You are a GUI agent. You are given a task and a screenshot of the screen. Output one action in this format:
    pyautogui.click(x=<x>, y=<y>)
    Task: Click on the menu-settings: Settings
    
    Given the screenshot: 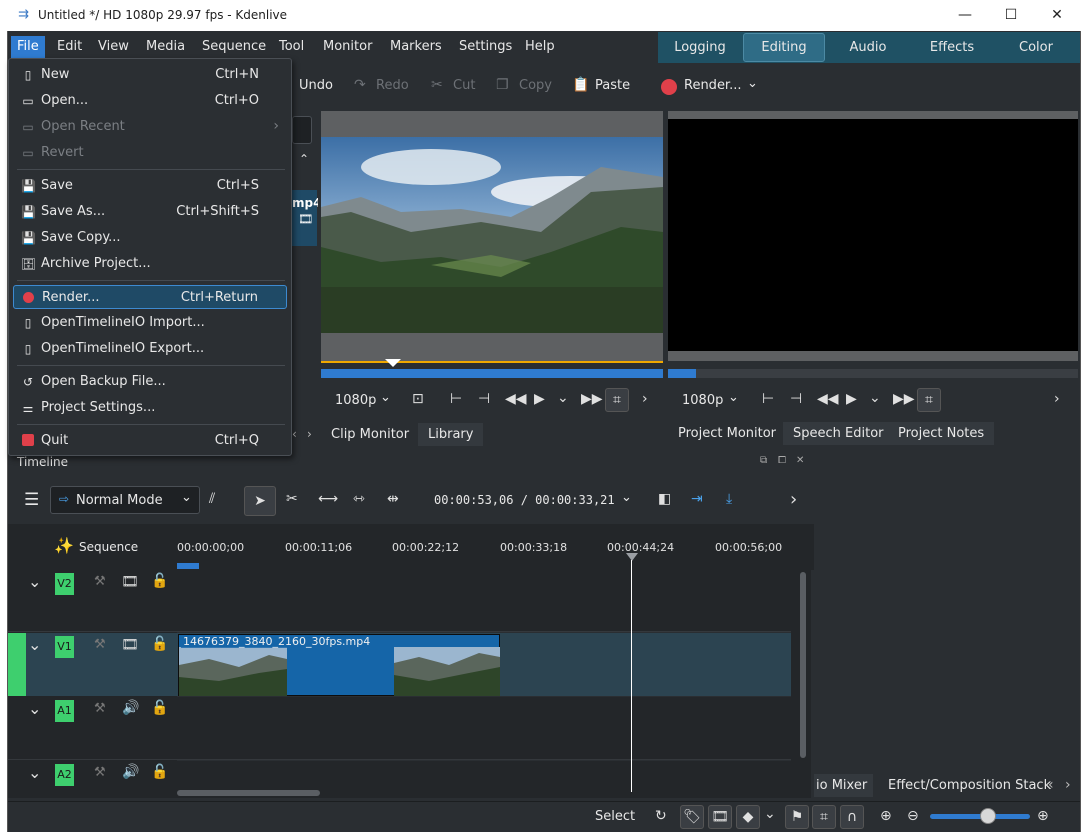 What is the action you would take?
    pyautogui.click(x=485, y=47)
    